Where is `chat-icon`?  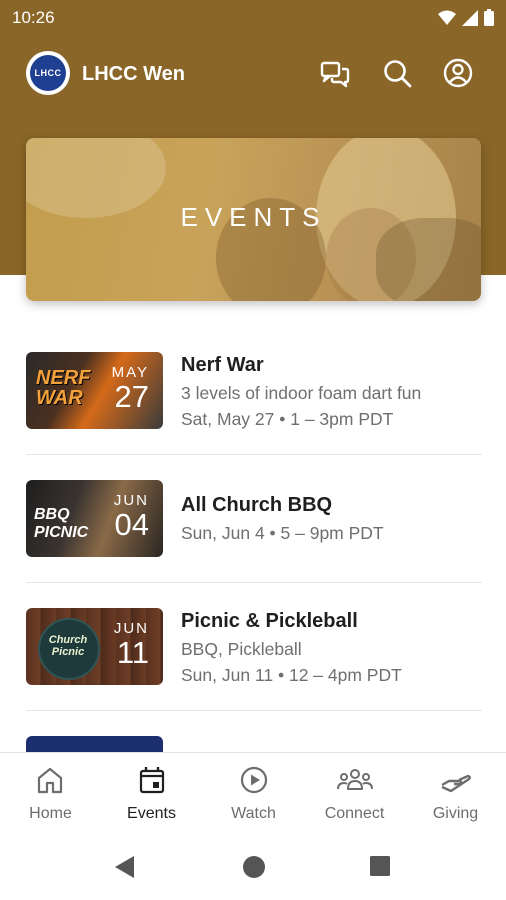
chat-icon is located at coordinates (335, 73).